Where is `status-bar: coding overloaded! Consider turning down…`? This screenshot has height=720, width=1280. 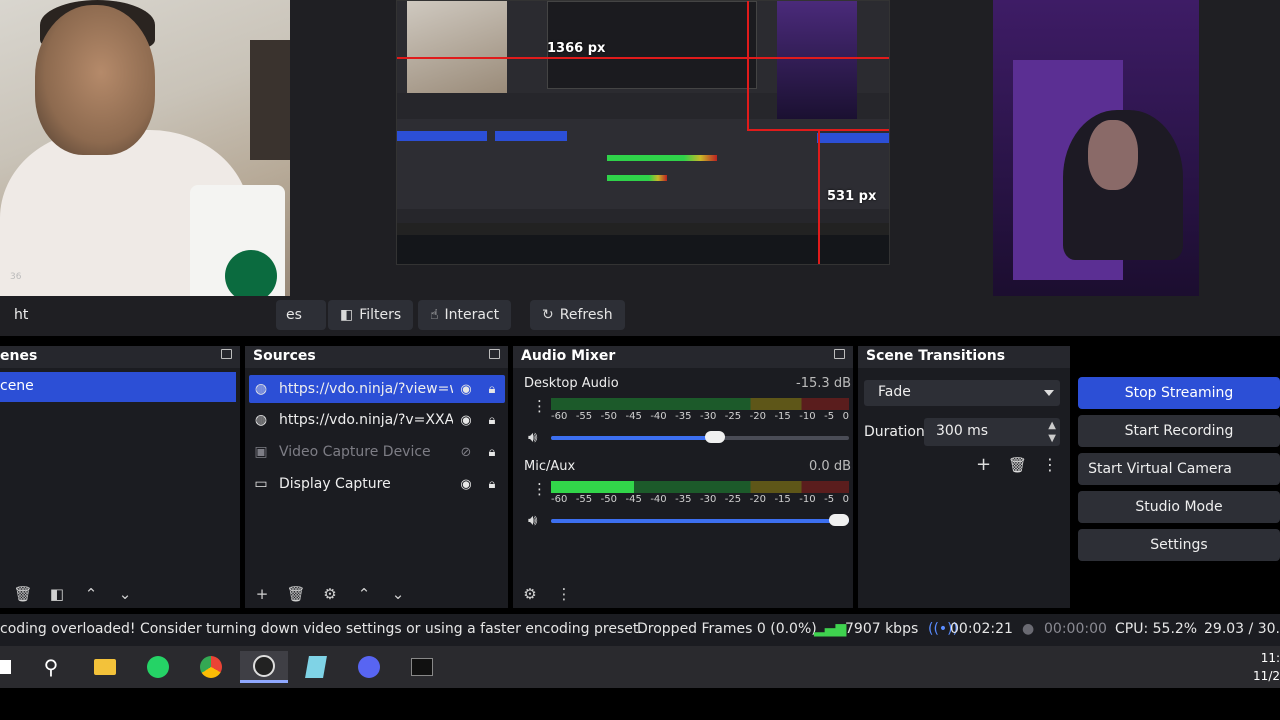
status-bar: coding overloaded! Consider turning down… is located at coordinates (640, 630).